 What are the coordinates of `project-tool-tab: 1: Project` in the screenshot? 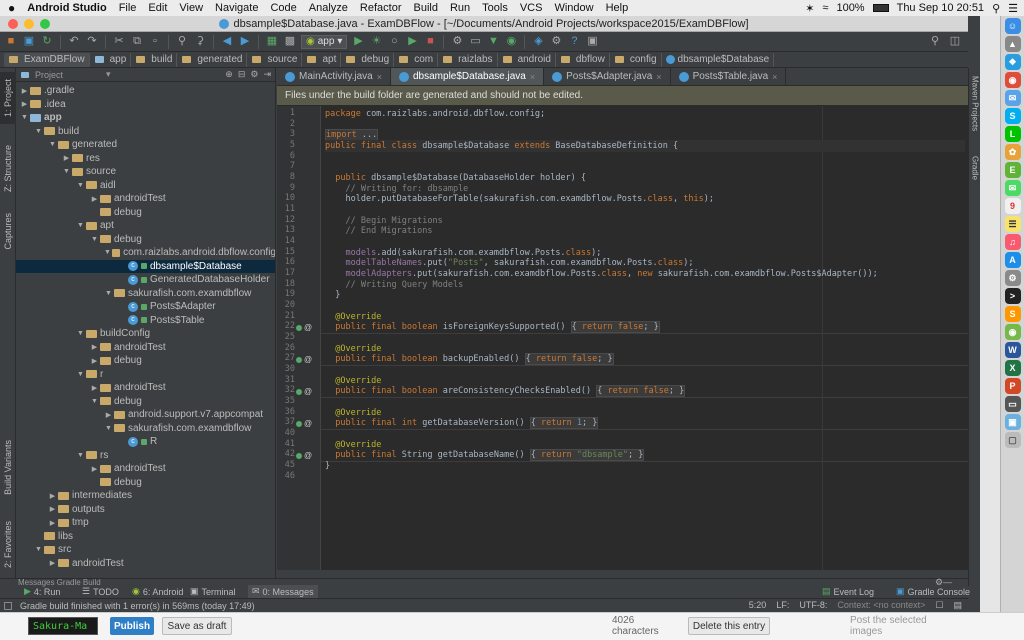 It's located at (8, 98).